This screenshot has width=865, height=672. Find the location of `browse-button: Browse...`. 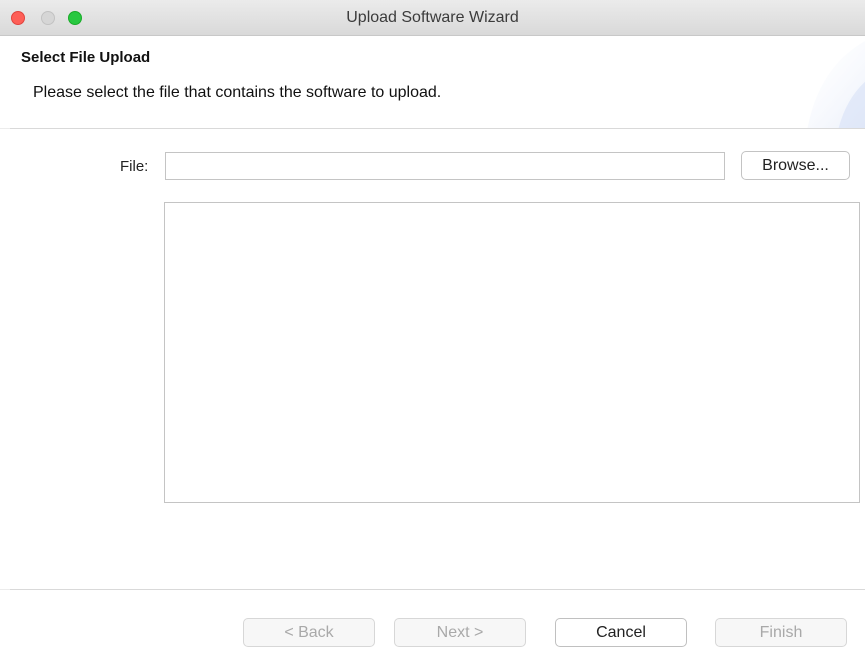

browse-button: Browse... is located at coordinates (795, 165).